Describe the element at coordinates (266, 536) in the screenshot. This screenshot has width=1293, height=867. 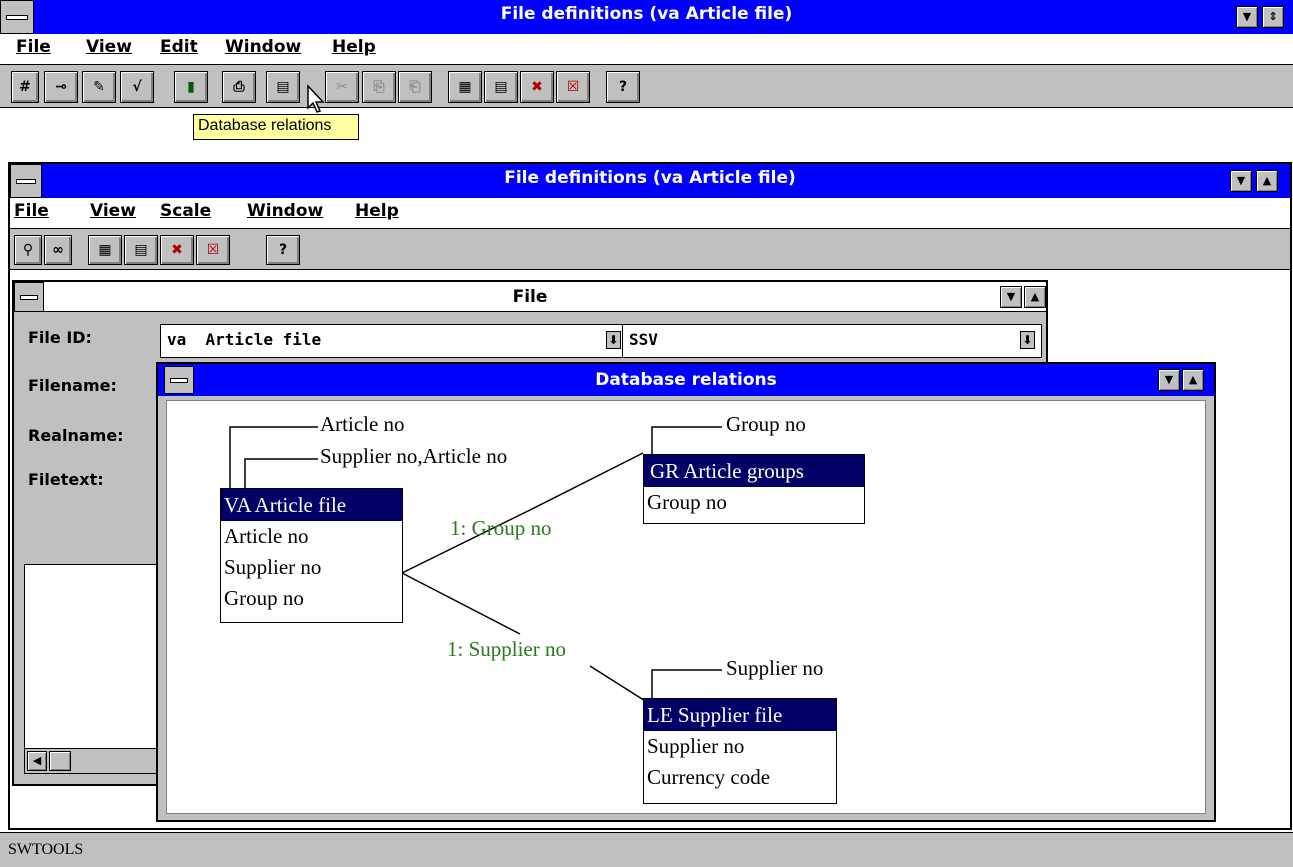
I see `va-field-article-no: Article no` at that location.